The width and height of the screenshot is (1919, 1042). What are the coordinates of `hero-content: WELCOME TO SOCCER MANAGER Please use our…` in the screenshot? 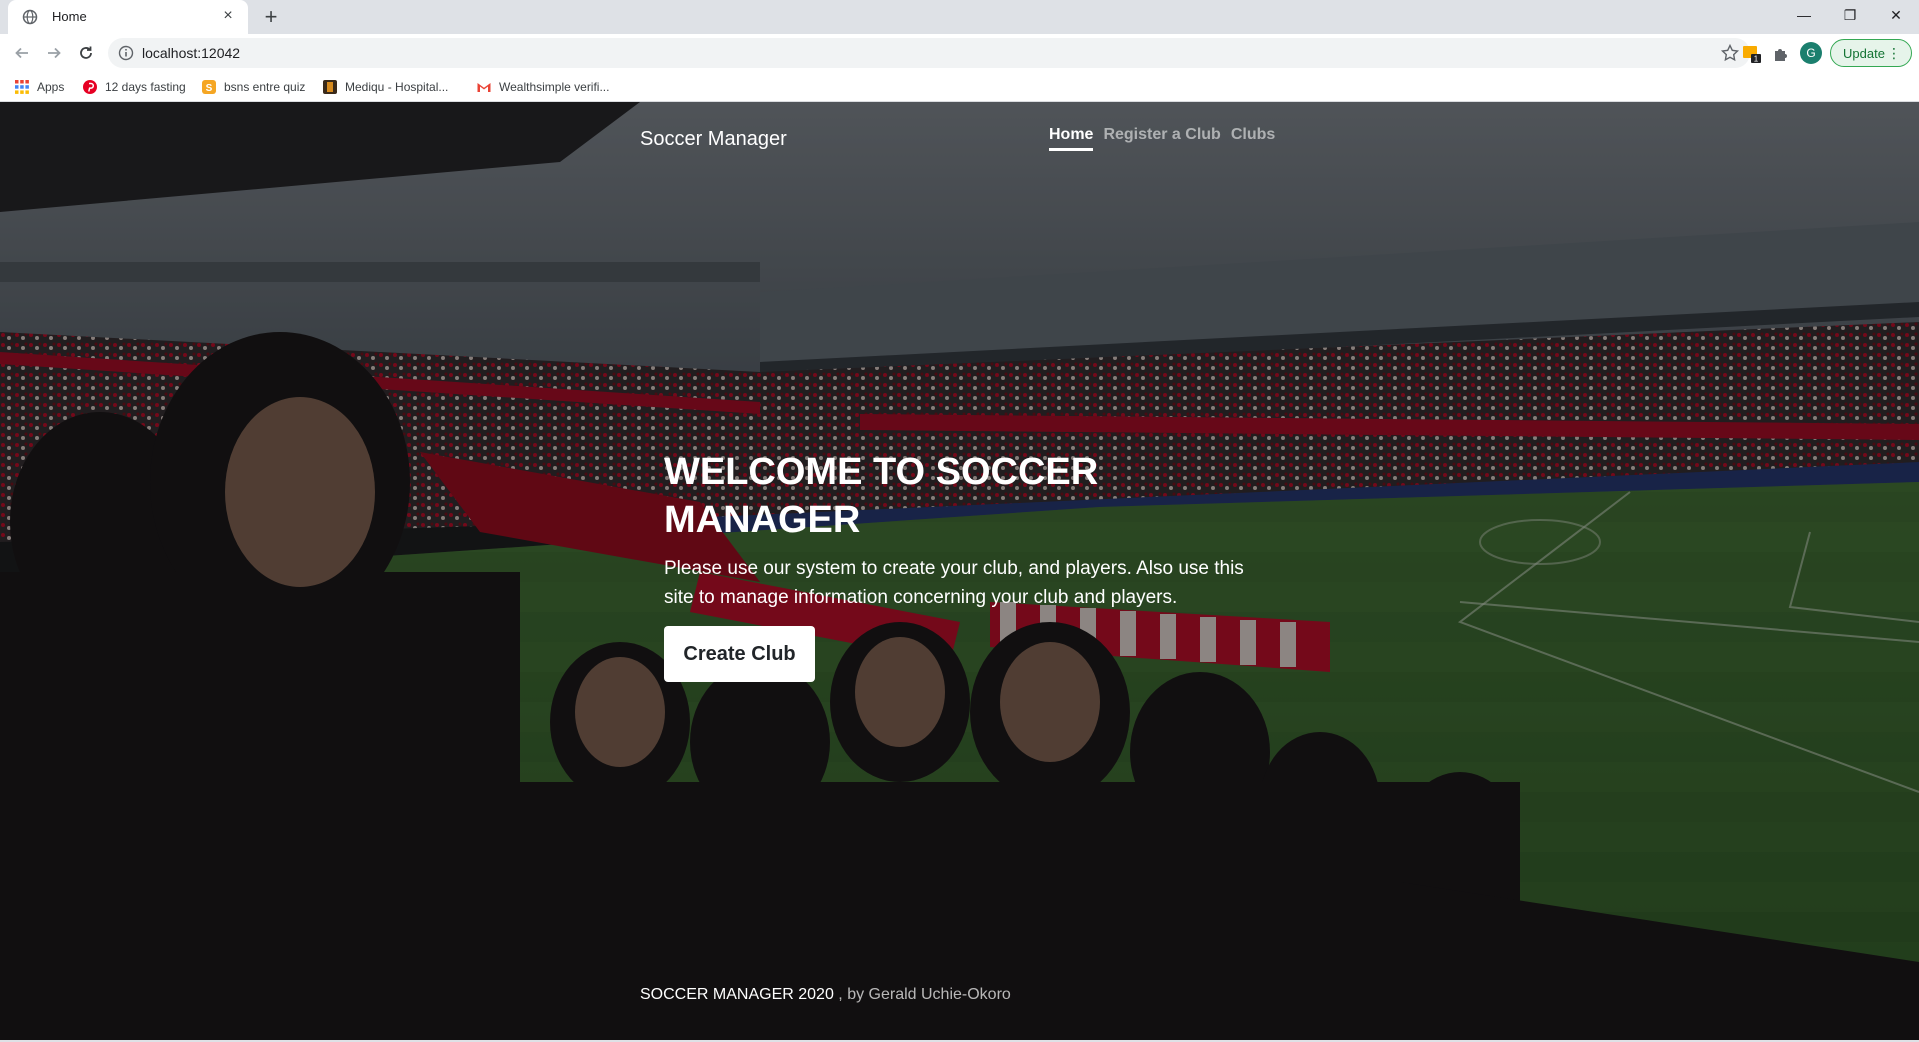 It's located at (964, 530).